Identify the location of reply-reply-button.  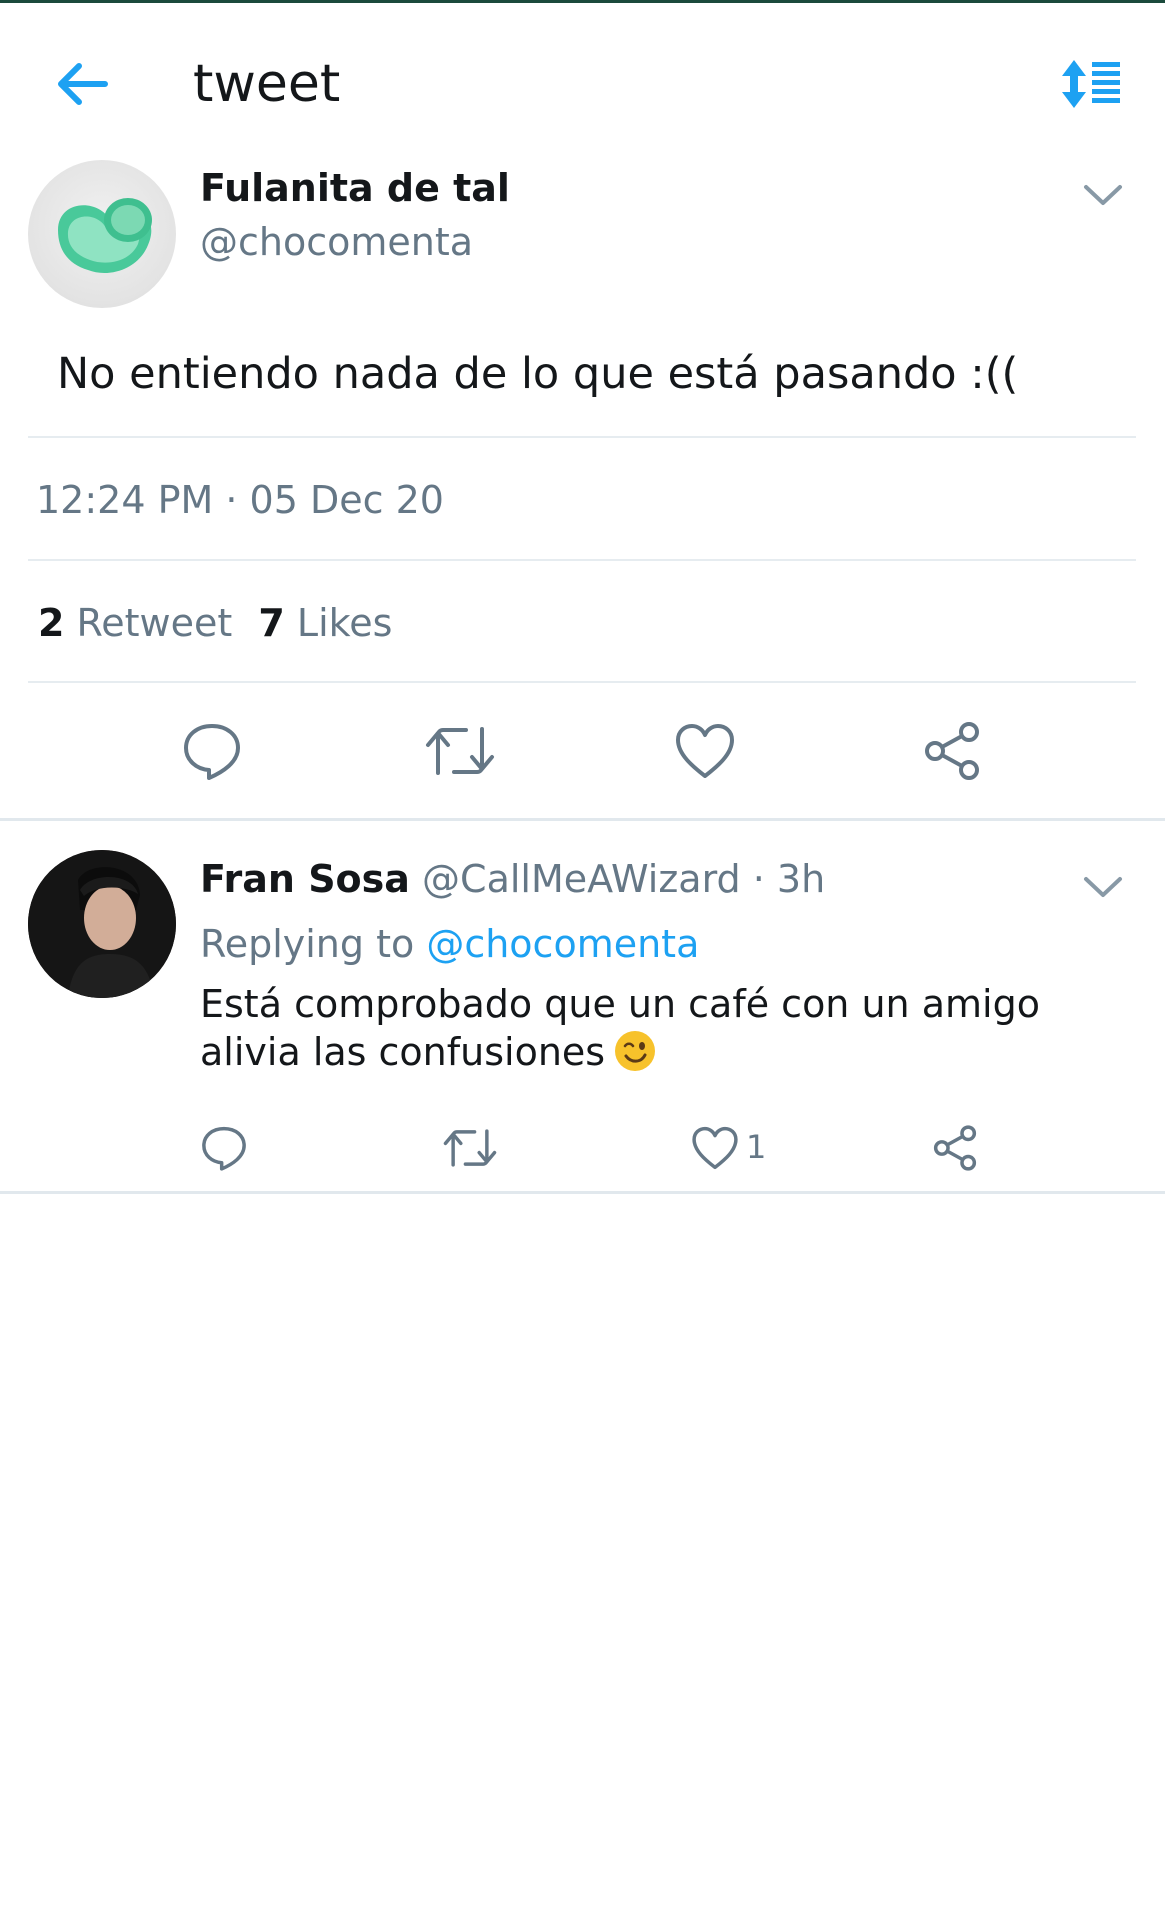
(224, 1148).